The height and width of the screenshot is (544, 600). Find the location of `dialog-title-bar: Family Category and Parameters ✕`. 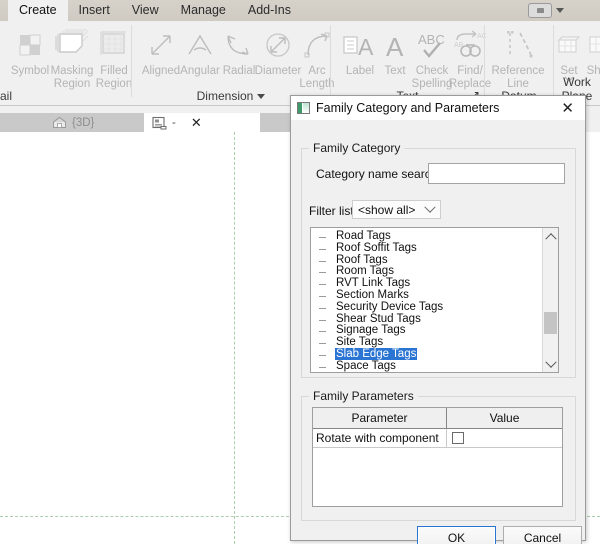

dialog-title-bar: Family Category and Parameters ✕ is located at coordinates (438, 108).